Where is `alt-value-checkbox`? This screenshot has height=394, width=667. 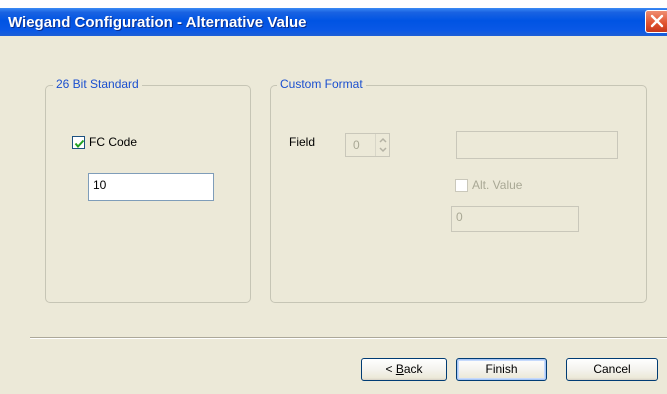
alt-value-checkbox is located at coordinates (461, 185).